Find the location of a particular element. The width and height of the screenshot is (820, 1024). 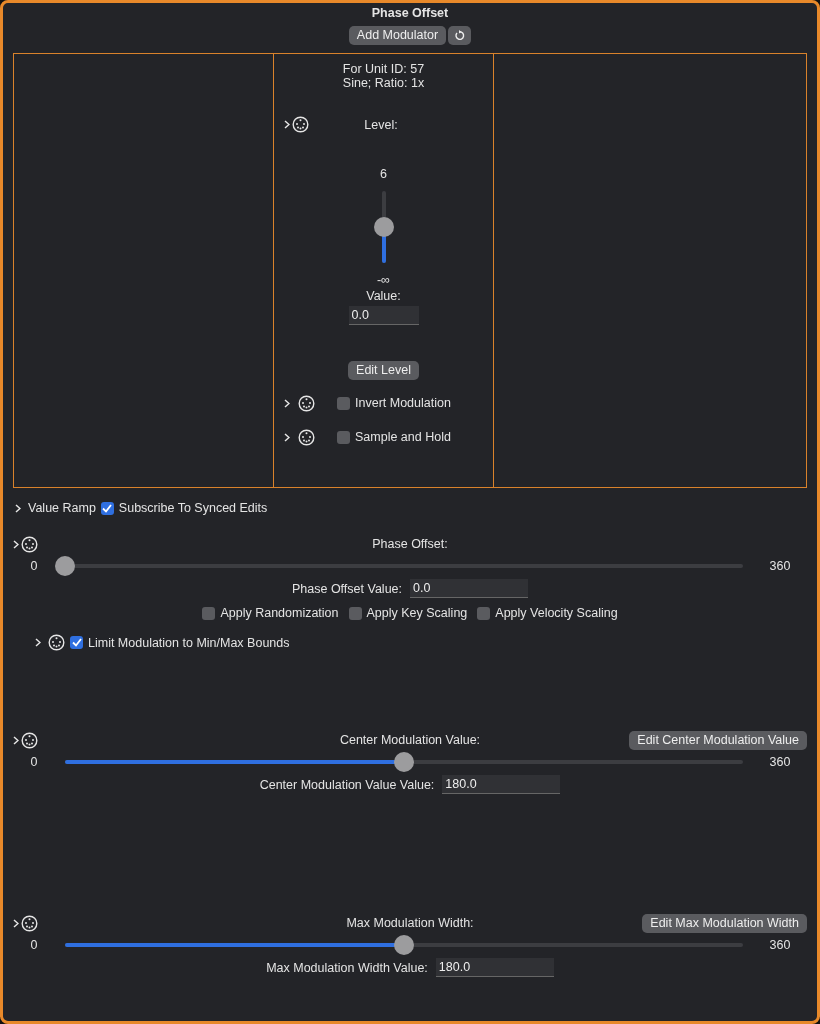

window-title: Phase Offset is located at coordinates (410, 13).